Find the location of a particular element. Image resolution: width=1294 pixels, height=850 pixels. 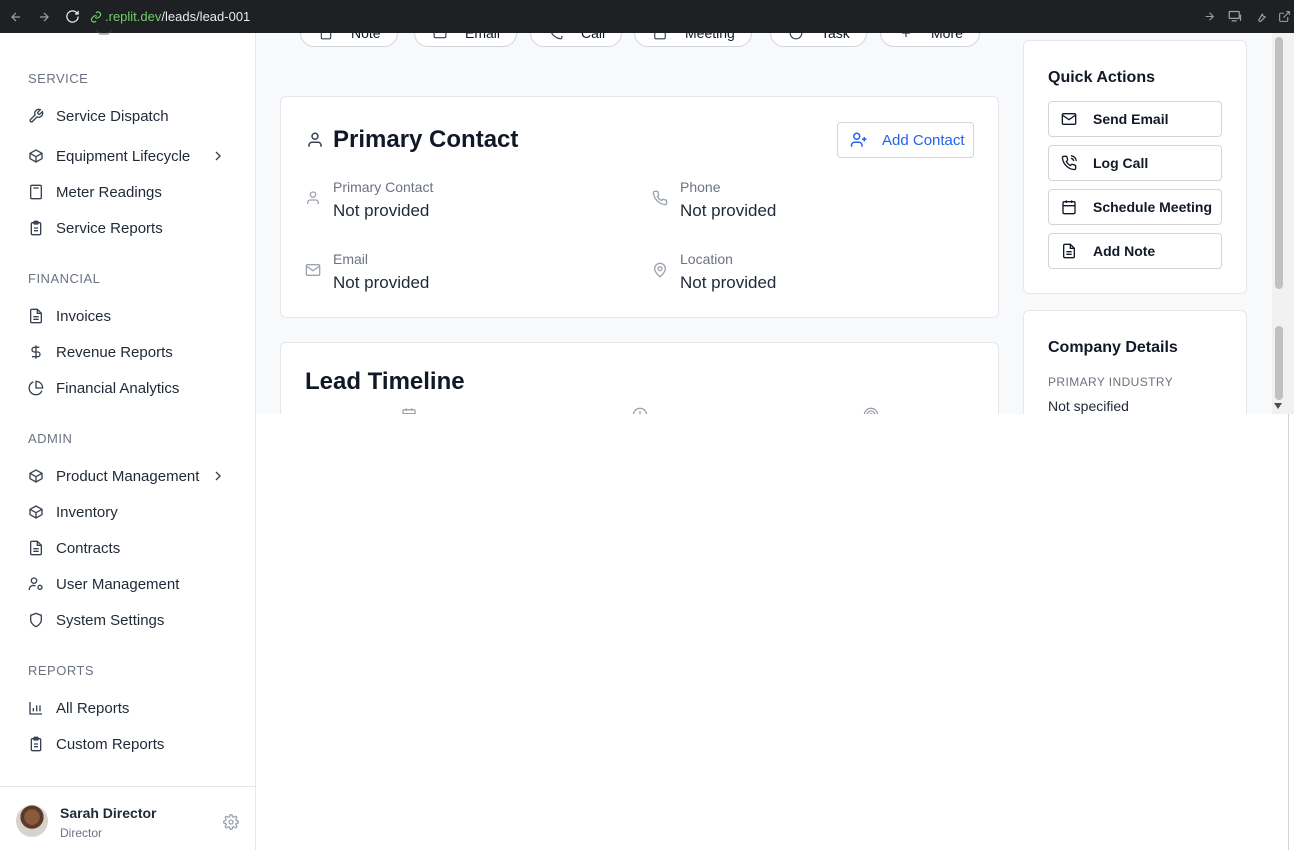

task-pill-button: Task is located at coordinates (818, 40).